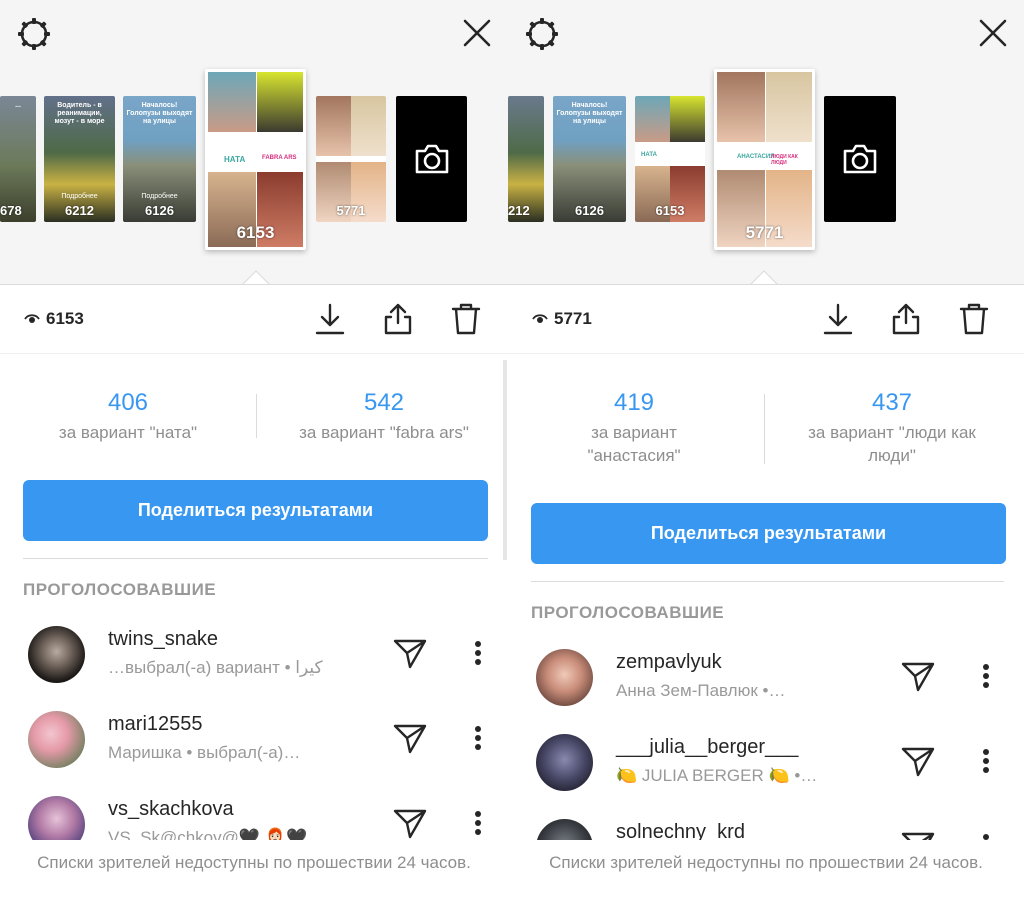 The image size is (1024, 910). Describe the element at coordinates (254, 319) in the screenshot. I see `action-bar: 6153` at that location.